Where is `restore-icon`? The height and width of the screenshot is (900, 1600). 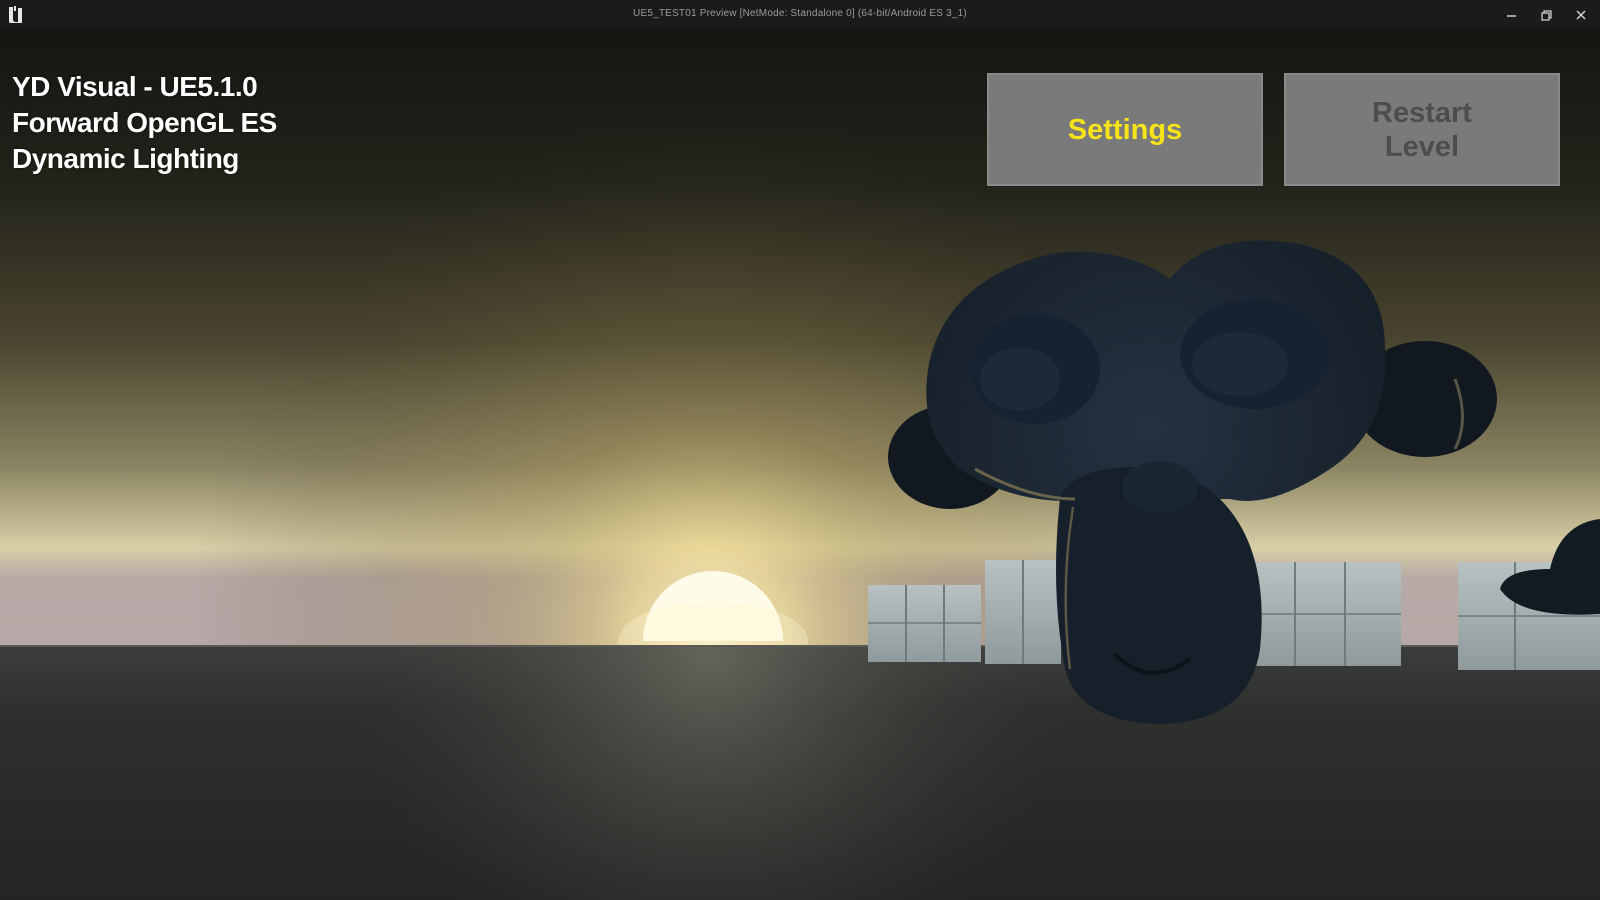
restore-icon is located at coordinates (1546, 15).